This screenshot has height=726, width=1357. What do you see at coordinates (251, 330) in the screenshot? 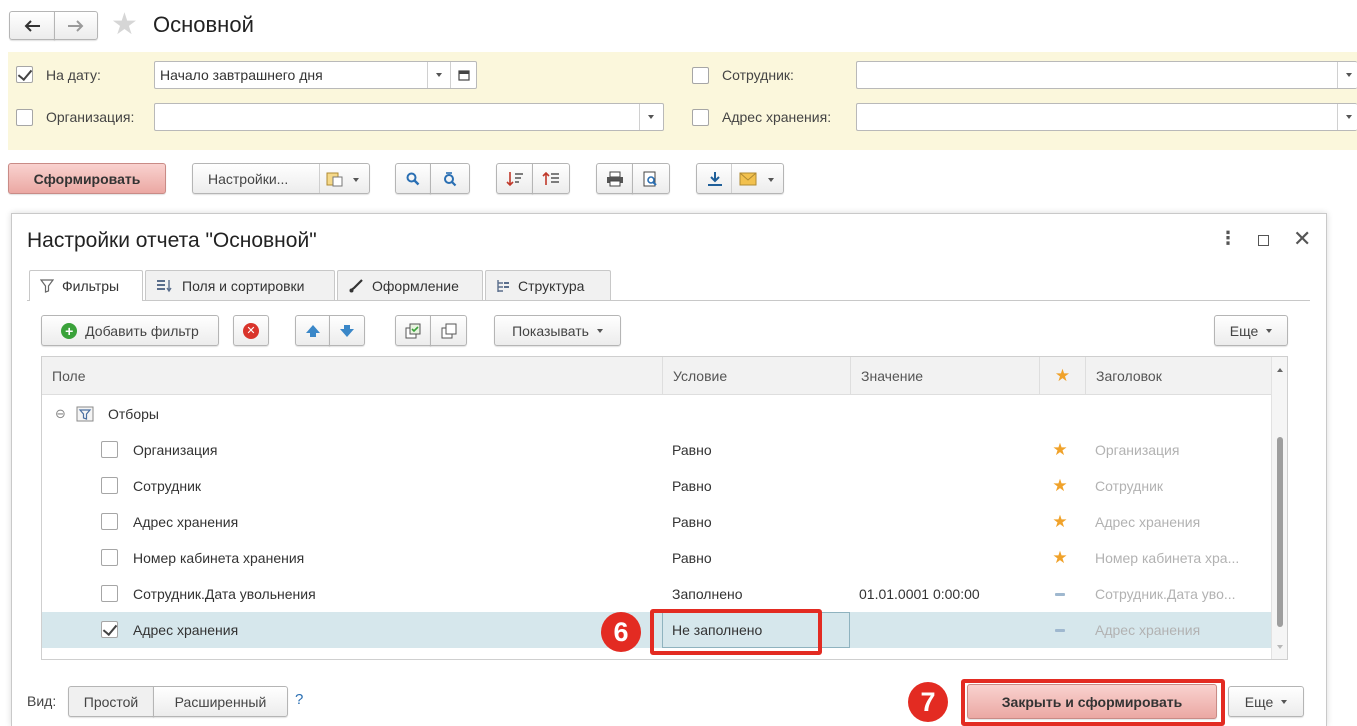
I see `delete-filter-button: ✕` at bounding box center [251, 330].